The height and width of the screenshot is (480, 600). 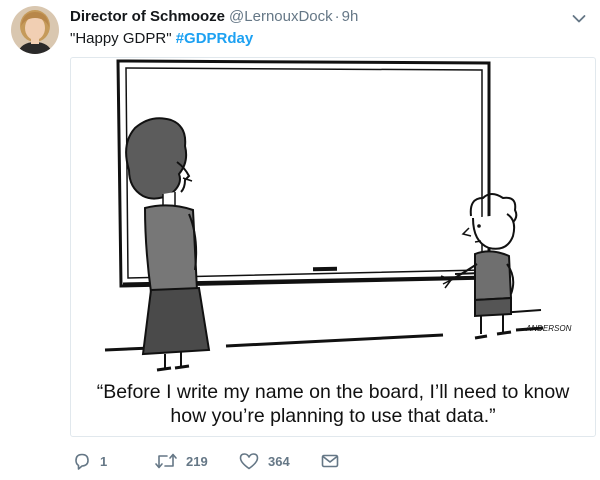 I want to click on tweet-header: Director of Schmooze @LernouxDock · 9h, so click(x=315, y=16).